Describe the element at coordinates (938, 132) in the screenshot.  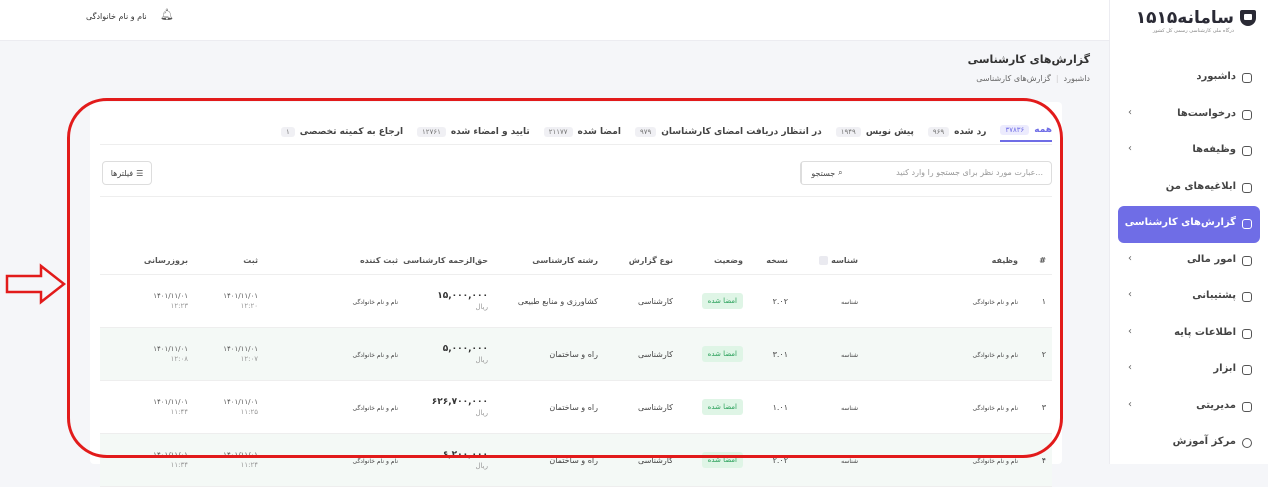
I see `tab-count: ۹۶۹` at that location.